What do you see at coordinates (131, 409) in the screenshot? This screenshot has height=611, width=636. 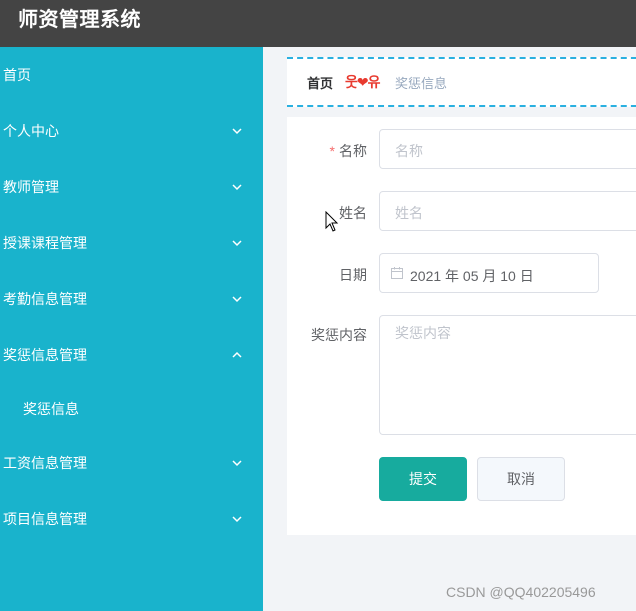 I see `sidebar-subitem-reward-info: 奖惩信息` at bounding box center [131, 409].